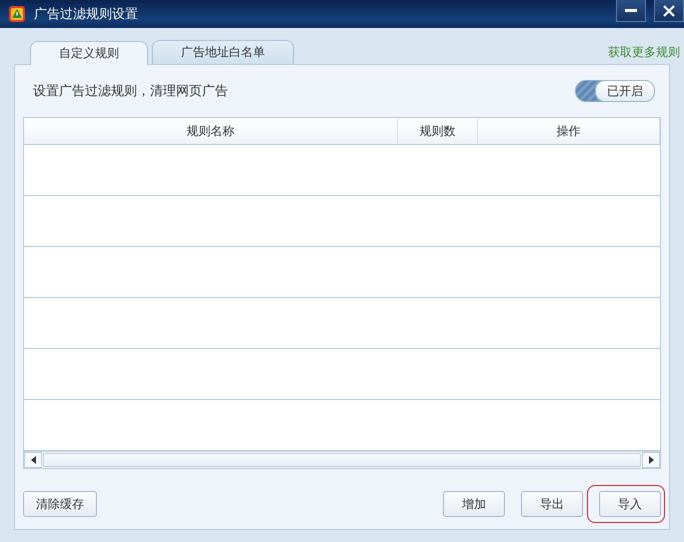 This screenshot has width=684, height=542. I want to click on scroll-left-icon, so click(33, 460).